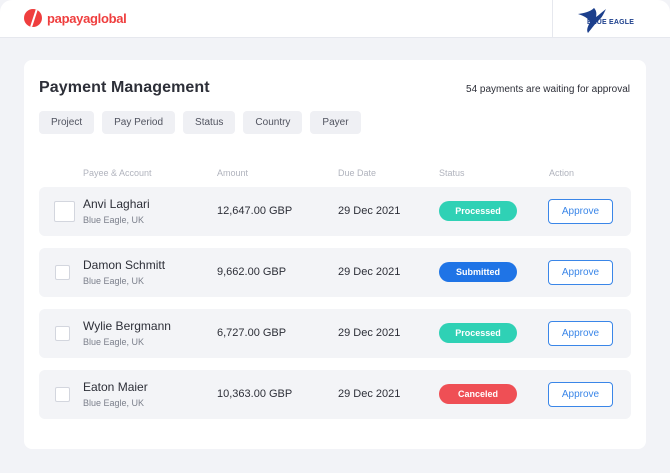 The height and width of the screenshot is (473, 670). Describe the element at coordinates (478, 272) in the screenshot. I see `status-badge: Submitted` at that location.